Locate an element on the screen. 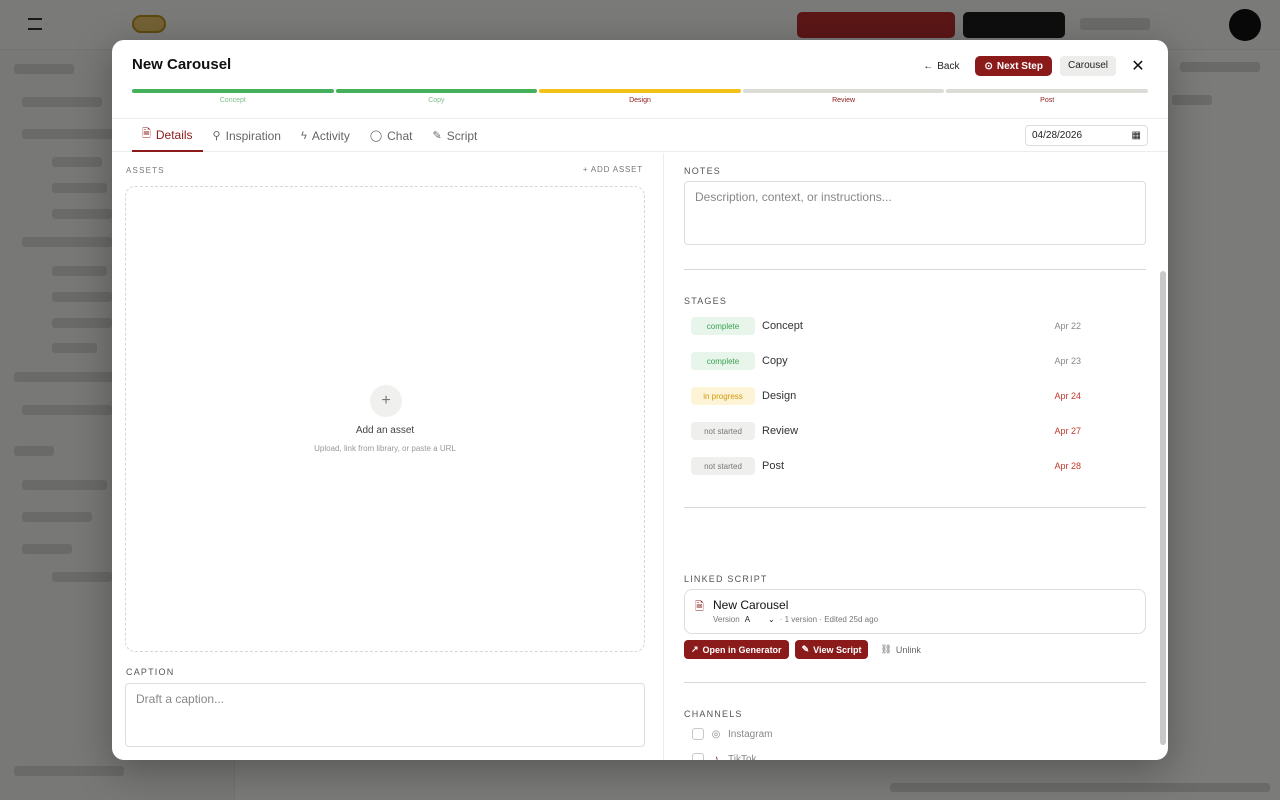 Image resolution: width=1280 pixels, height=800 pixels. stage-status-badge: in progress is located at coordinates (723, 396).